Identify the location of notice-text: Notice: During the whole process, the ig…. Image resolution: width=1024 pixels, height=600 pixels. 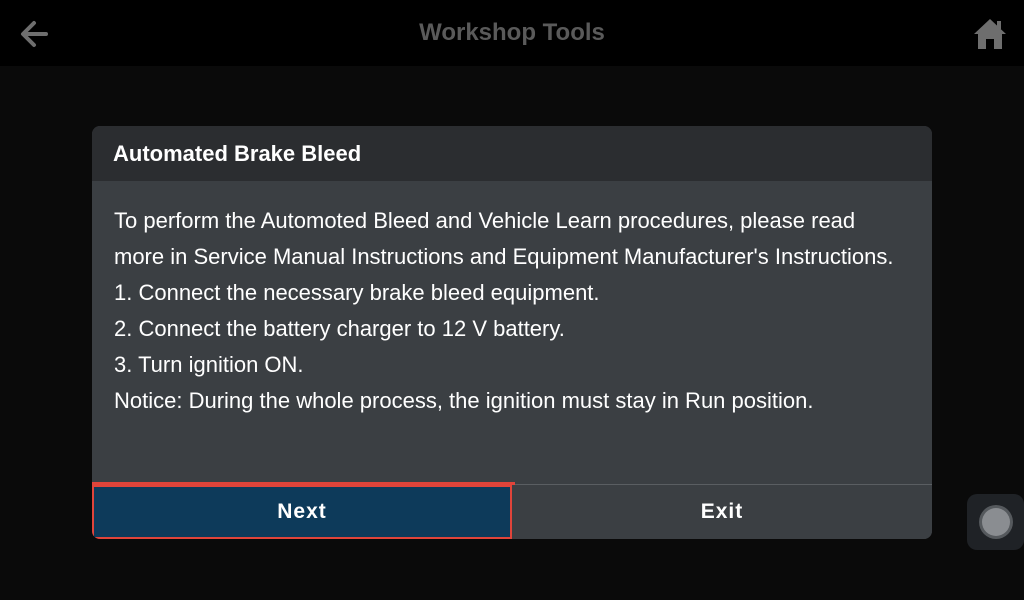
(464, 400).